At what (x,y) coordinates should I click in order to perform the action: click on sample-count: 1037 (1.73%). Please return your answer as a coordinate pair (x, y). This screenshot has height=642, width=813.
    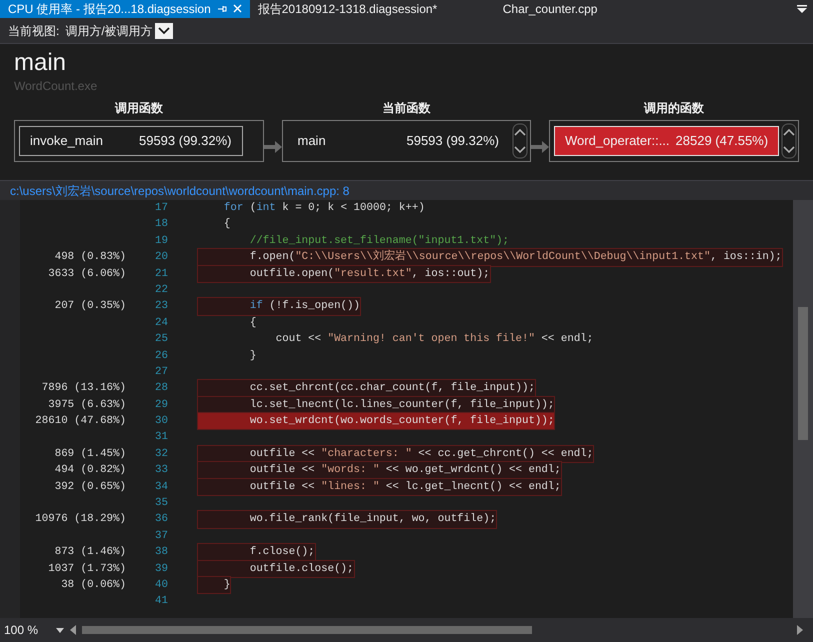
    Looking at the image, I should click on (87, 569).